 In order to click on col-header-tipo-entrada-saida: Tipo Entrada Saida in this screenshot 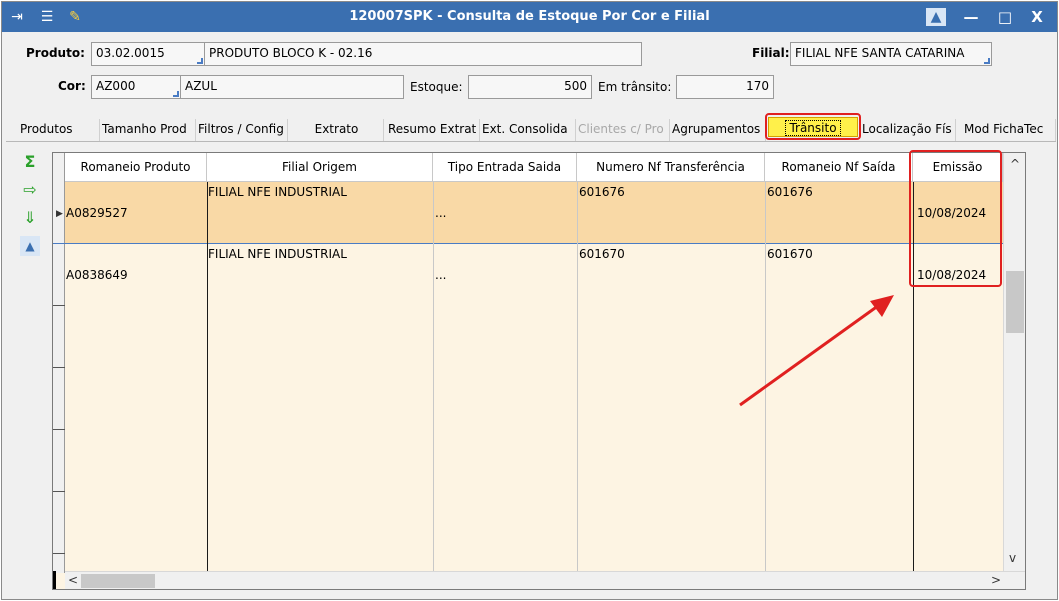, I will do `click(505, 167)`.